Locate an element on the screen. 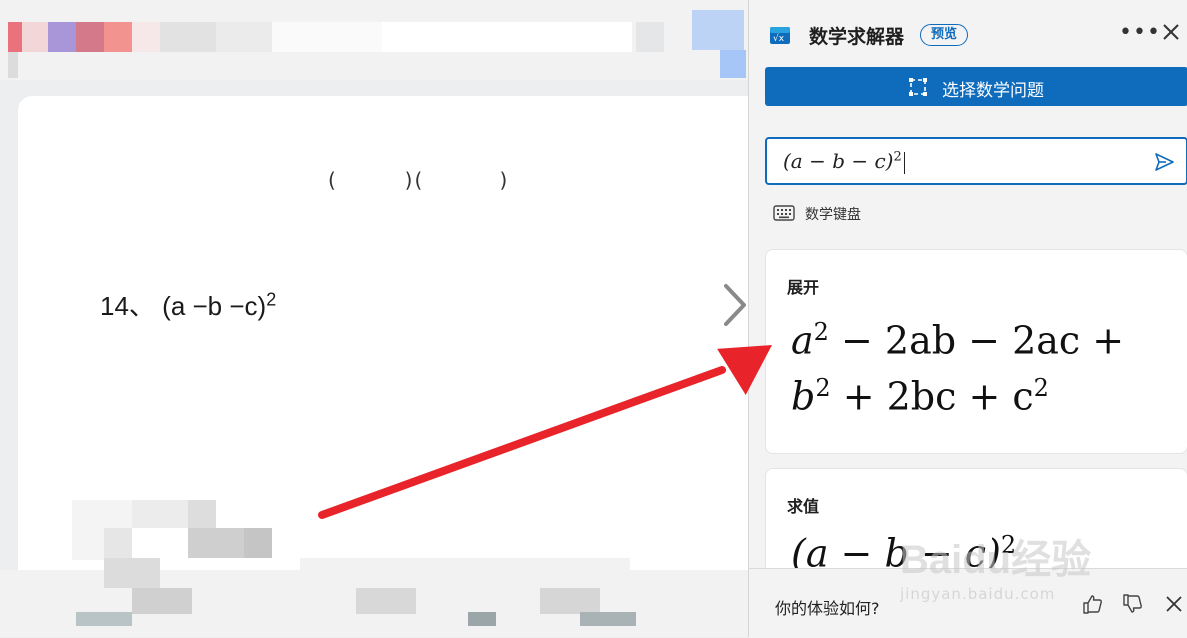 The width and height of the screenshot is (1187, 638). expand-card-title: 展开 is located at coordinates (803, 287).